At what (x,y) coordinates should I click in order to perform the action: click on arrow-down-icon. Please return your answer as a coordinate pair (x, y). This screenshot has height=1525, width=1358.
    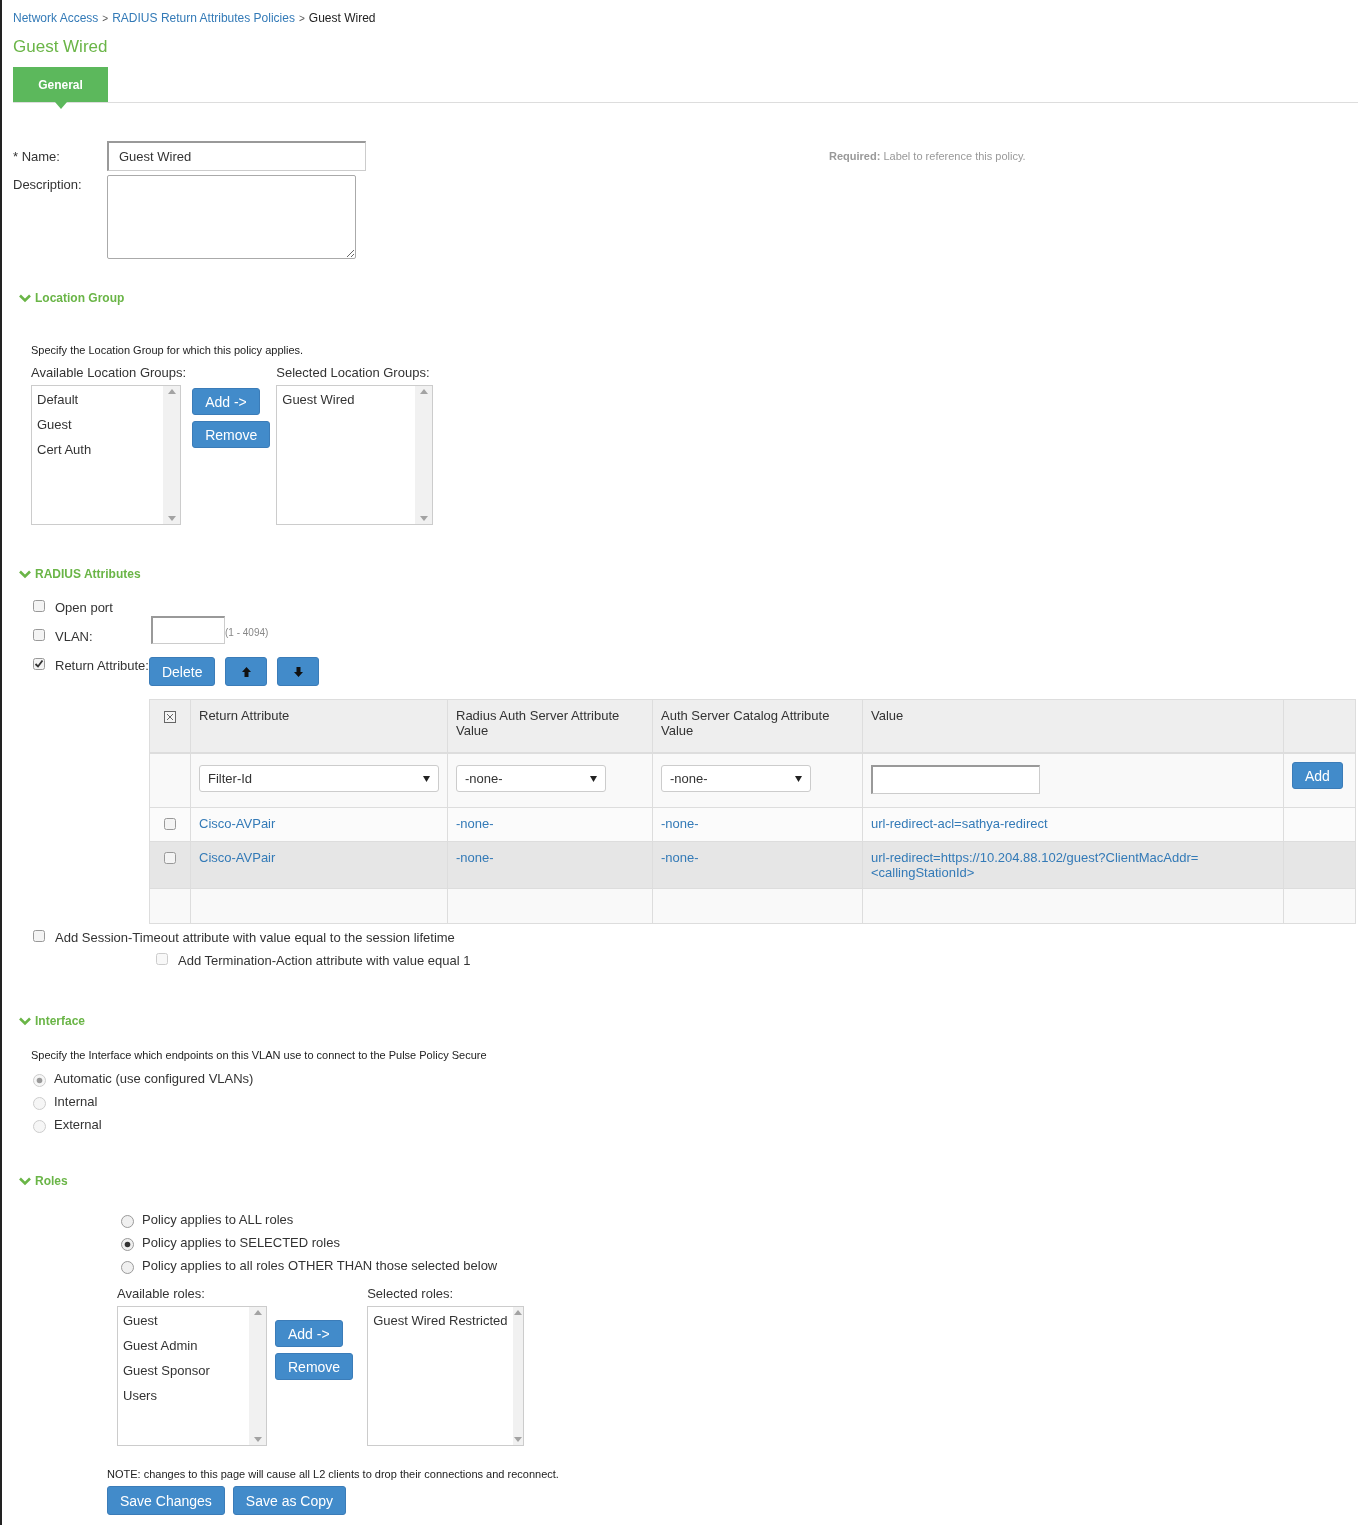
    Looking at the image, I should click on (298, 671).